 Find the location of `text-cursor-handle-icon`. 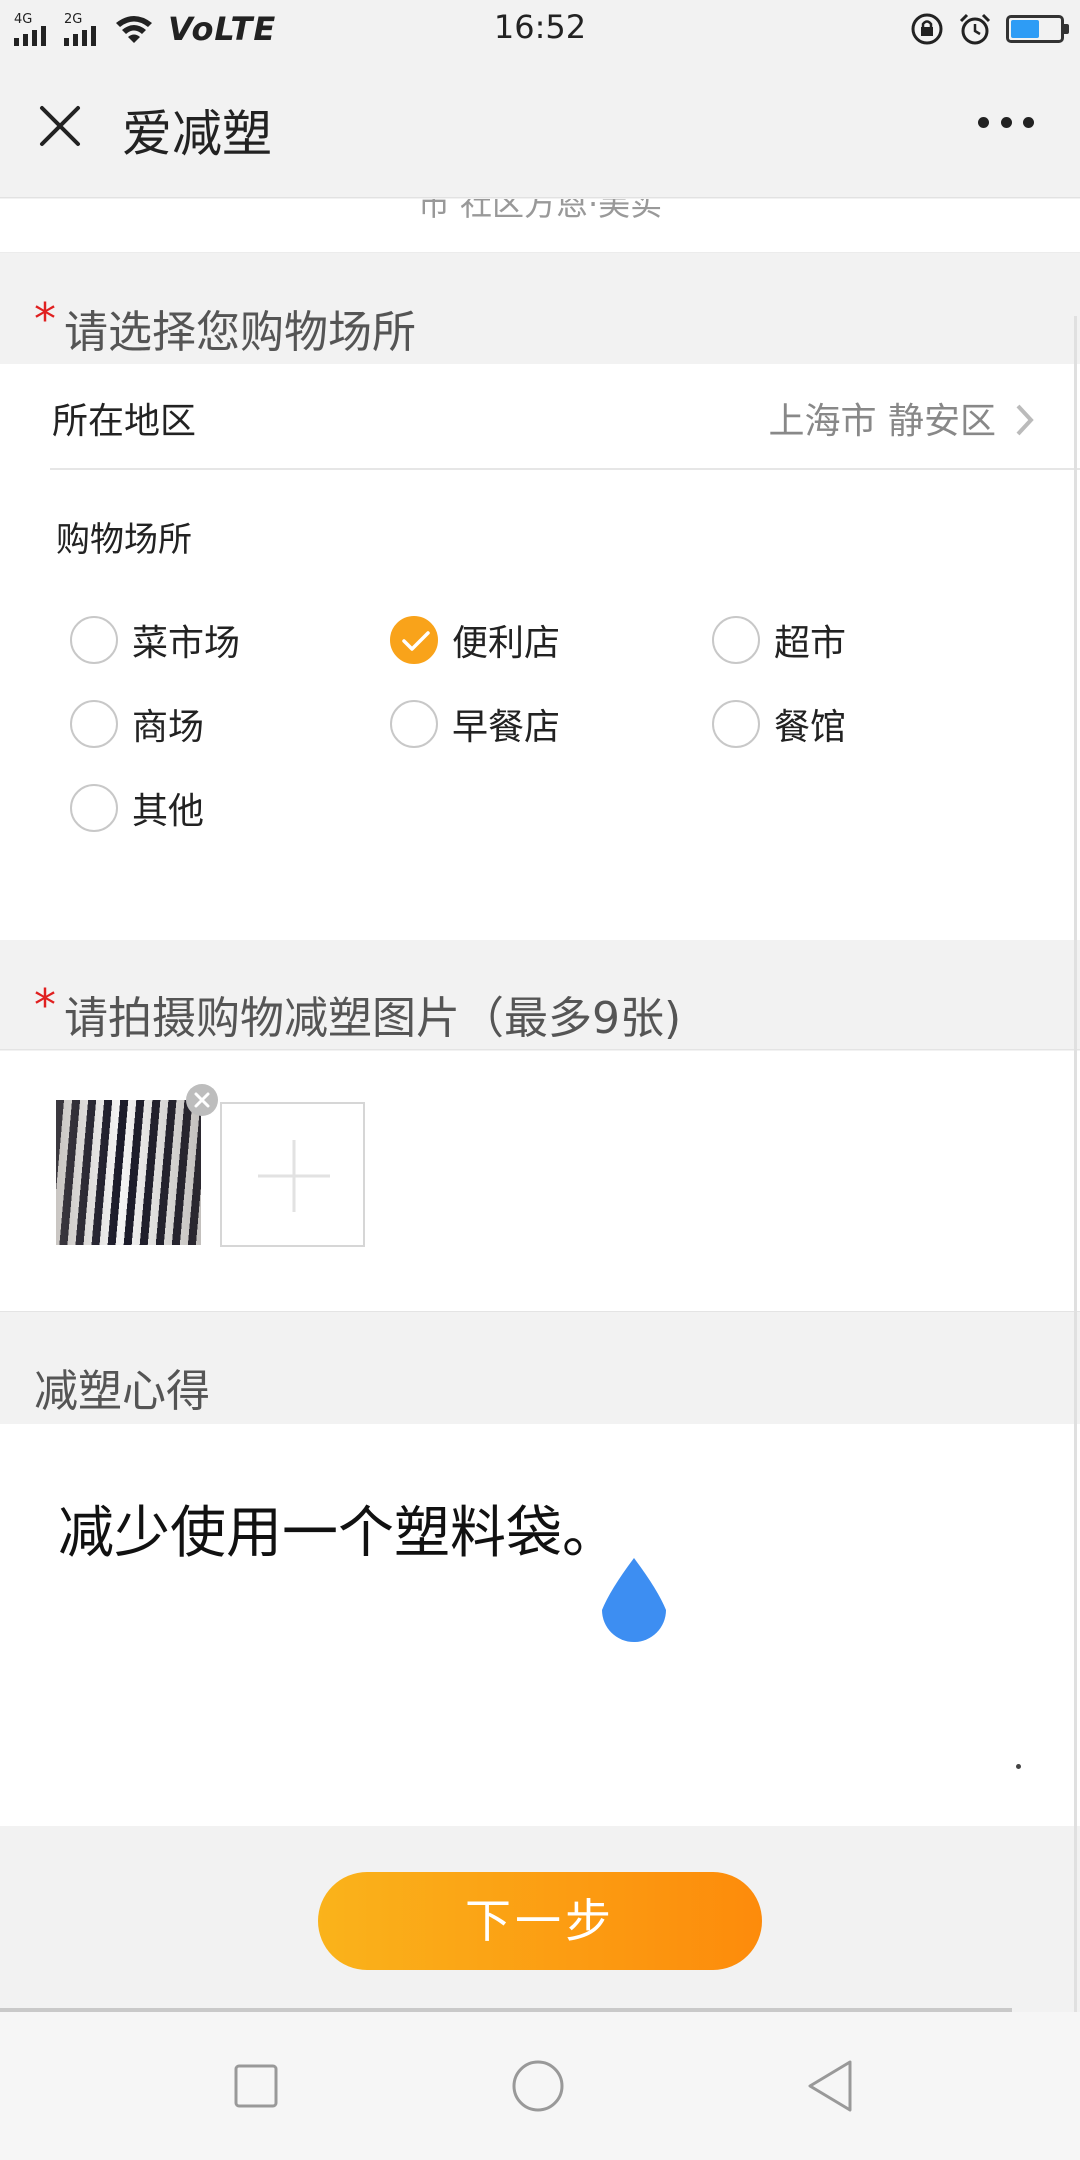

text-cursor-handle-icon is located at coordinates (634, 1599).